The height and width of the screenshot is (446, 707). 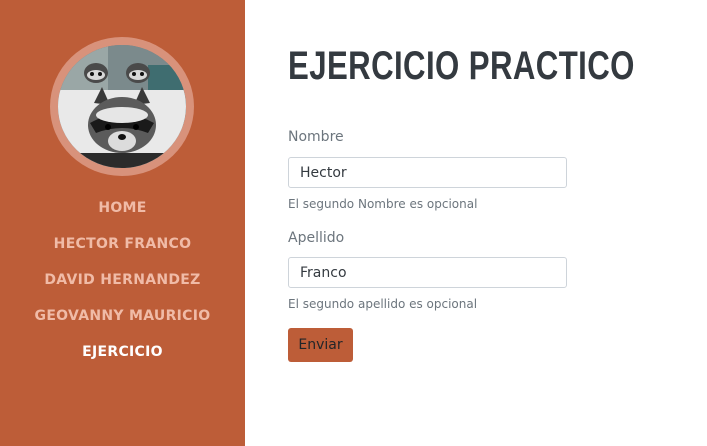 What do you see at coordinates (461, 66) in the screenshot?
I see `page-title: EJERCICIO PRACTICO` at bounding box center [461, 66].